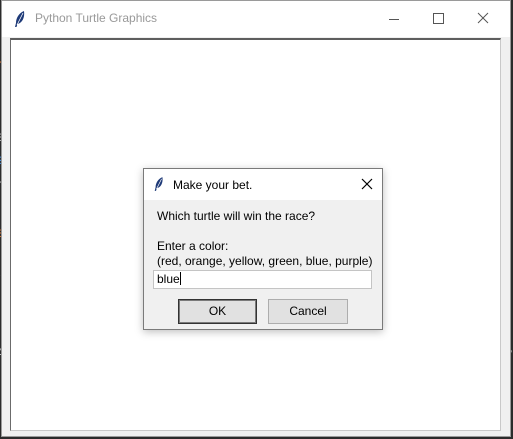 The height and width of the screenshot is (439, 513). I want to click on text-caret, so click(180, 278).